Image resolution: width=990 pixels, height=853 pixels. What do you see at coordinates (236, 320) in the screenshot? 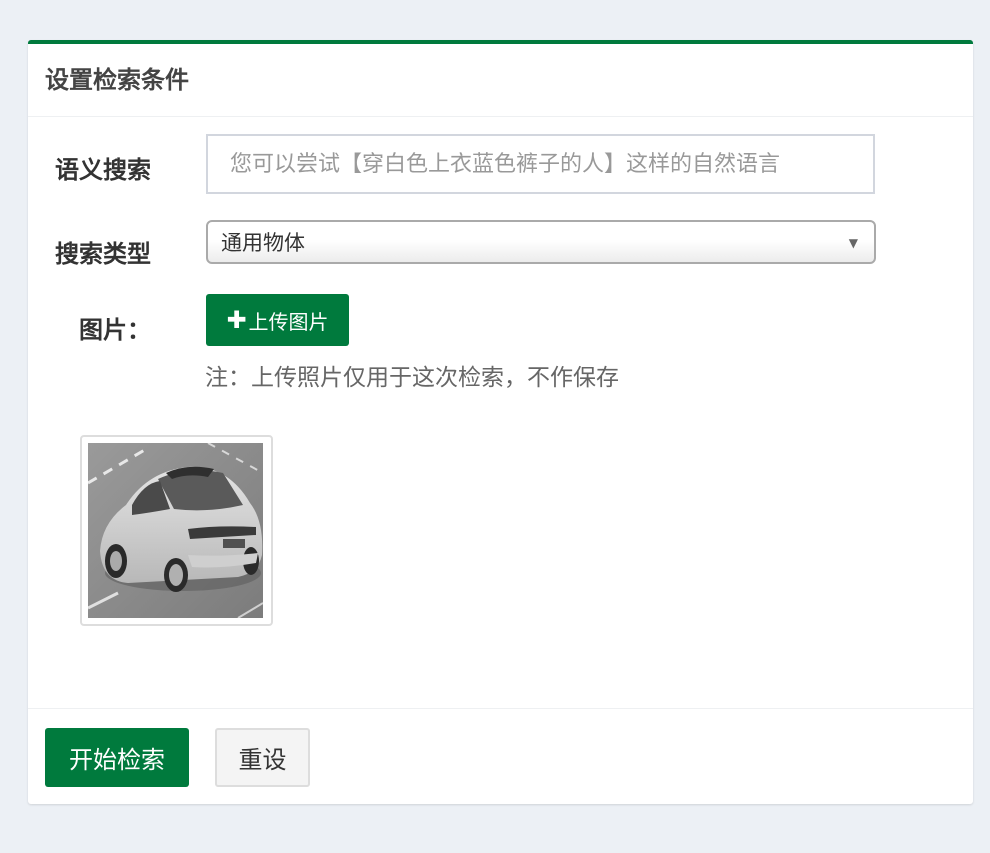
I see `plus-icon: ✚` at bounding box center [236, 320].